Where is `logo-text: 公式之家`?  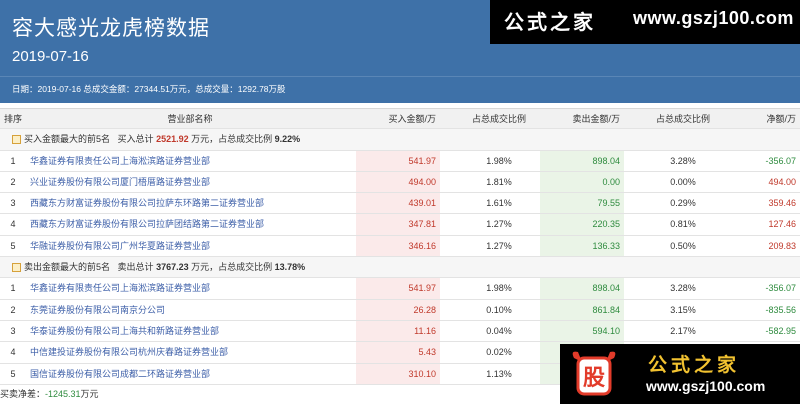
logo-text: 公式之家 is located at coordinates (550, 23).